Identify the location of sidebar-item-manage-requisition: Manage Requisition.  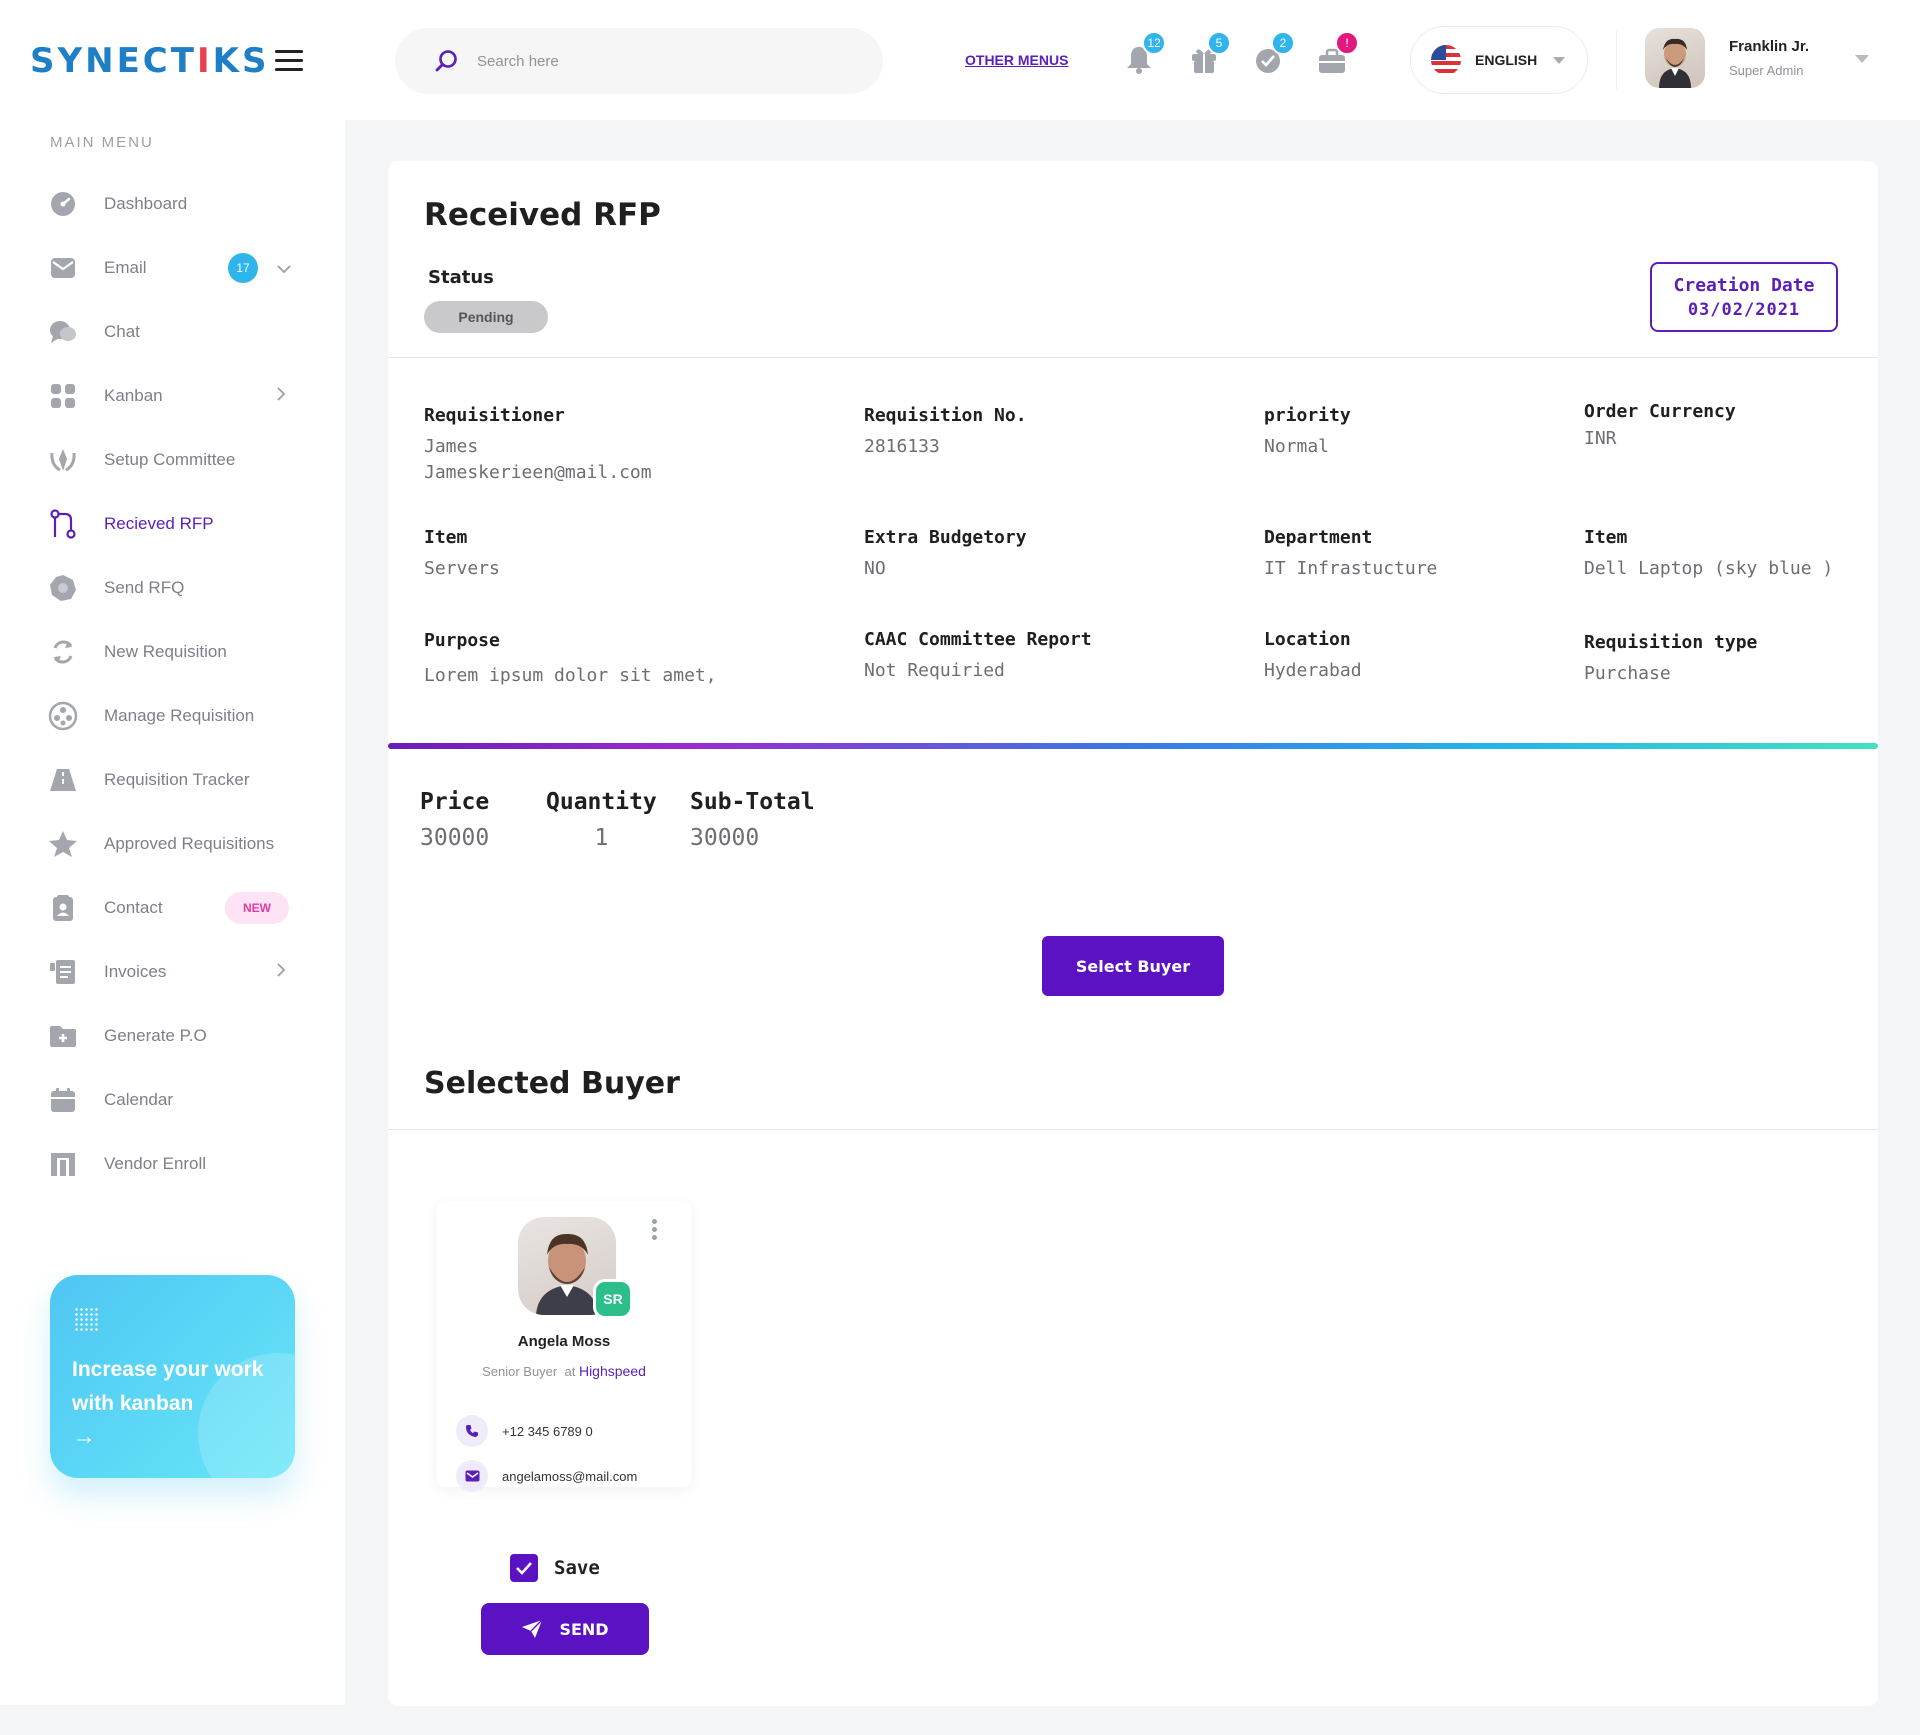
(172, 716).